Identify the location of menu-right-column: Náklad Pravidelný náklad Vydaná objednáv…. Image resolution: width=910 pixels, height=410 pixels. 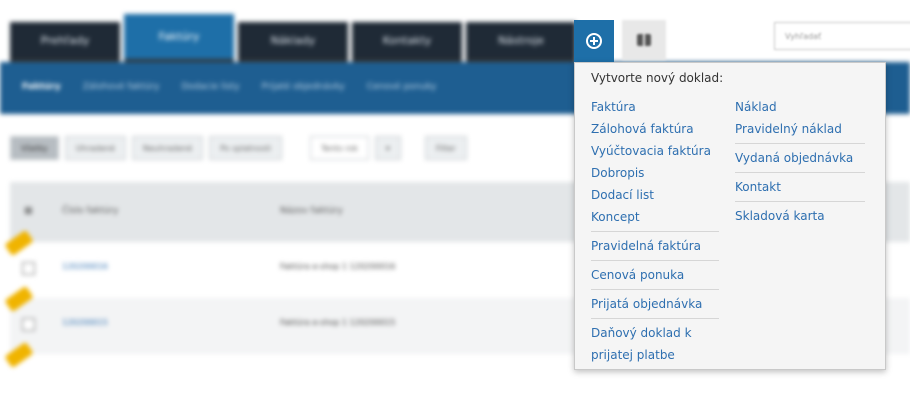
(800, 161).